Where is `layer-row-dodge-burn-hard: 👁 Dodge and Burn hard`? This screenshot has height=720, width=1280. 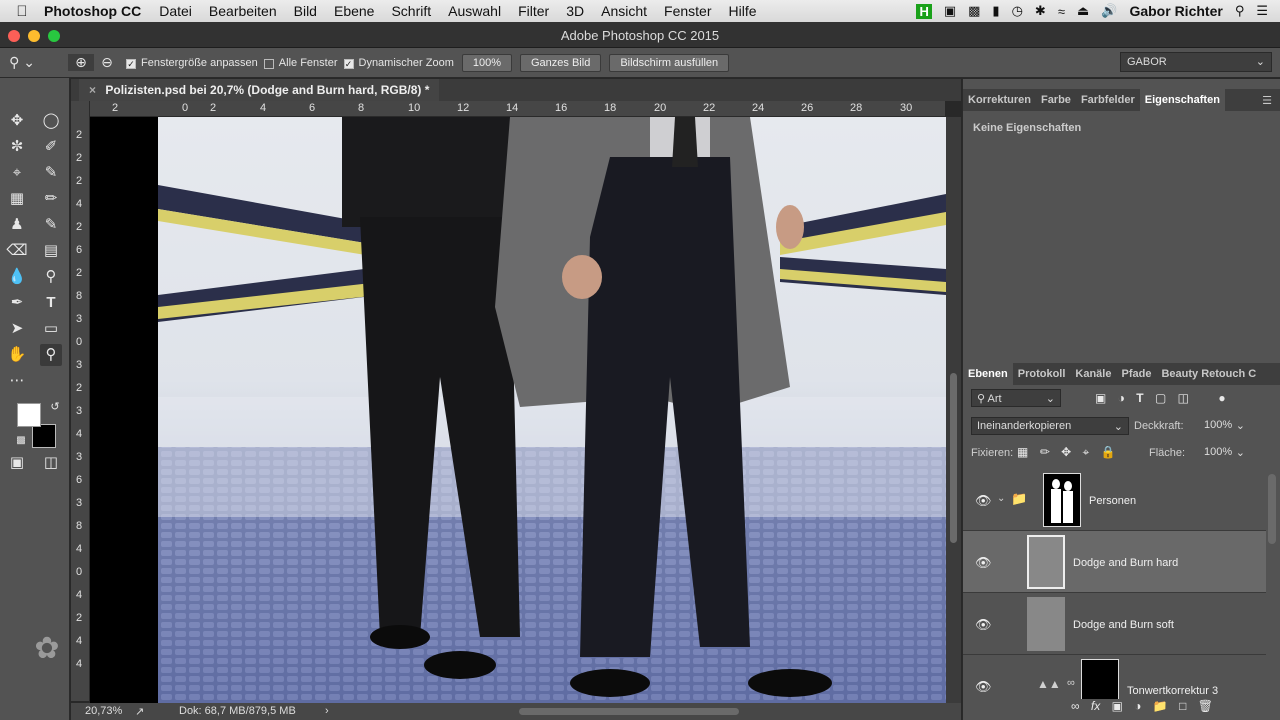 layer-row-dodge-burn-hard: 👁 Dodge and Burn hard is located at coordinates (1114, 562).